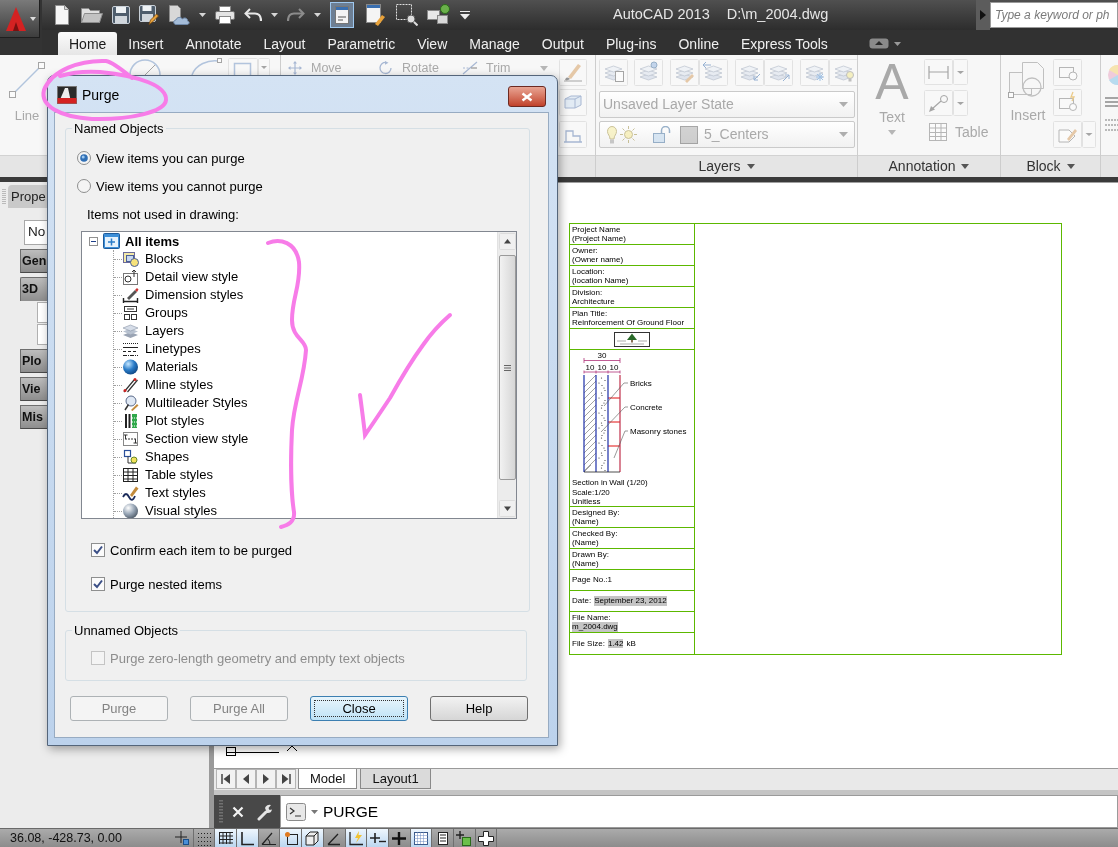  What do you see at coordinates (141, 241) in the screenshot?
I see `tree-item: All items` at bounding box center [141, 241].